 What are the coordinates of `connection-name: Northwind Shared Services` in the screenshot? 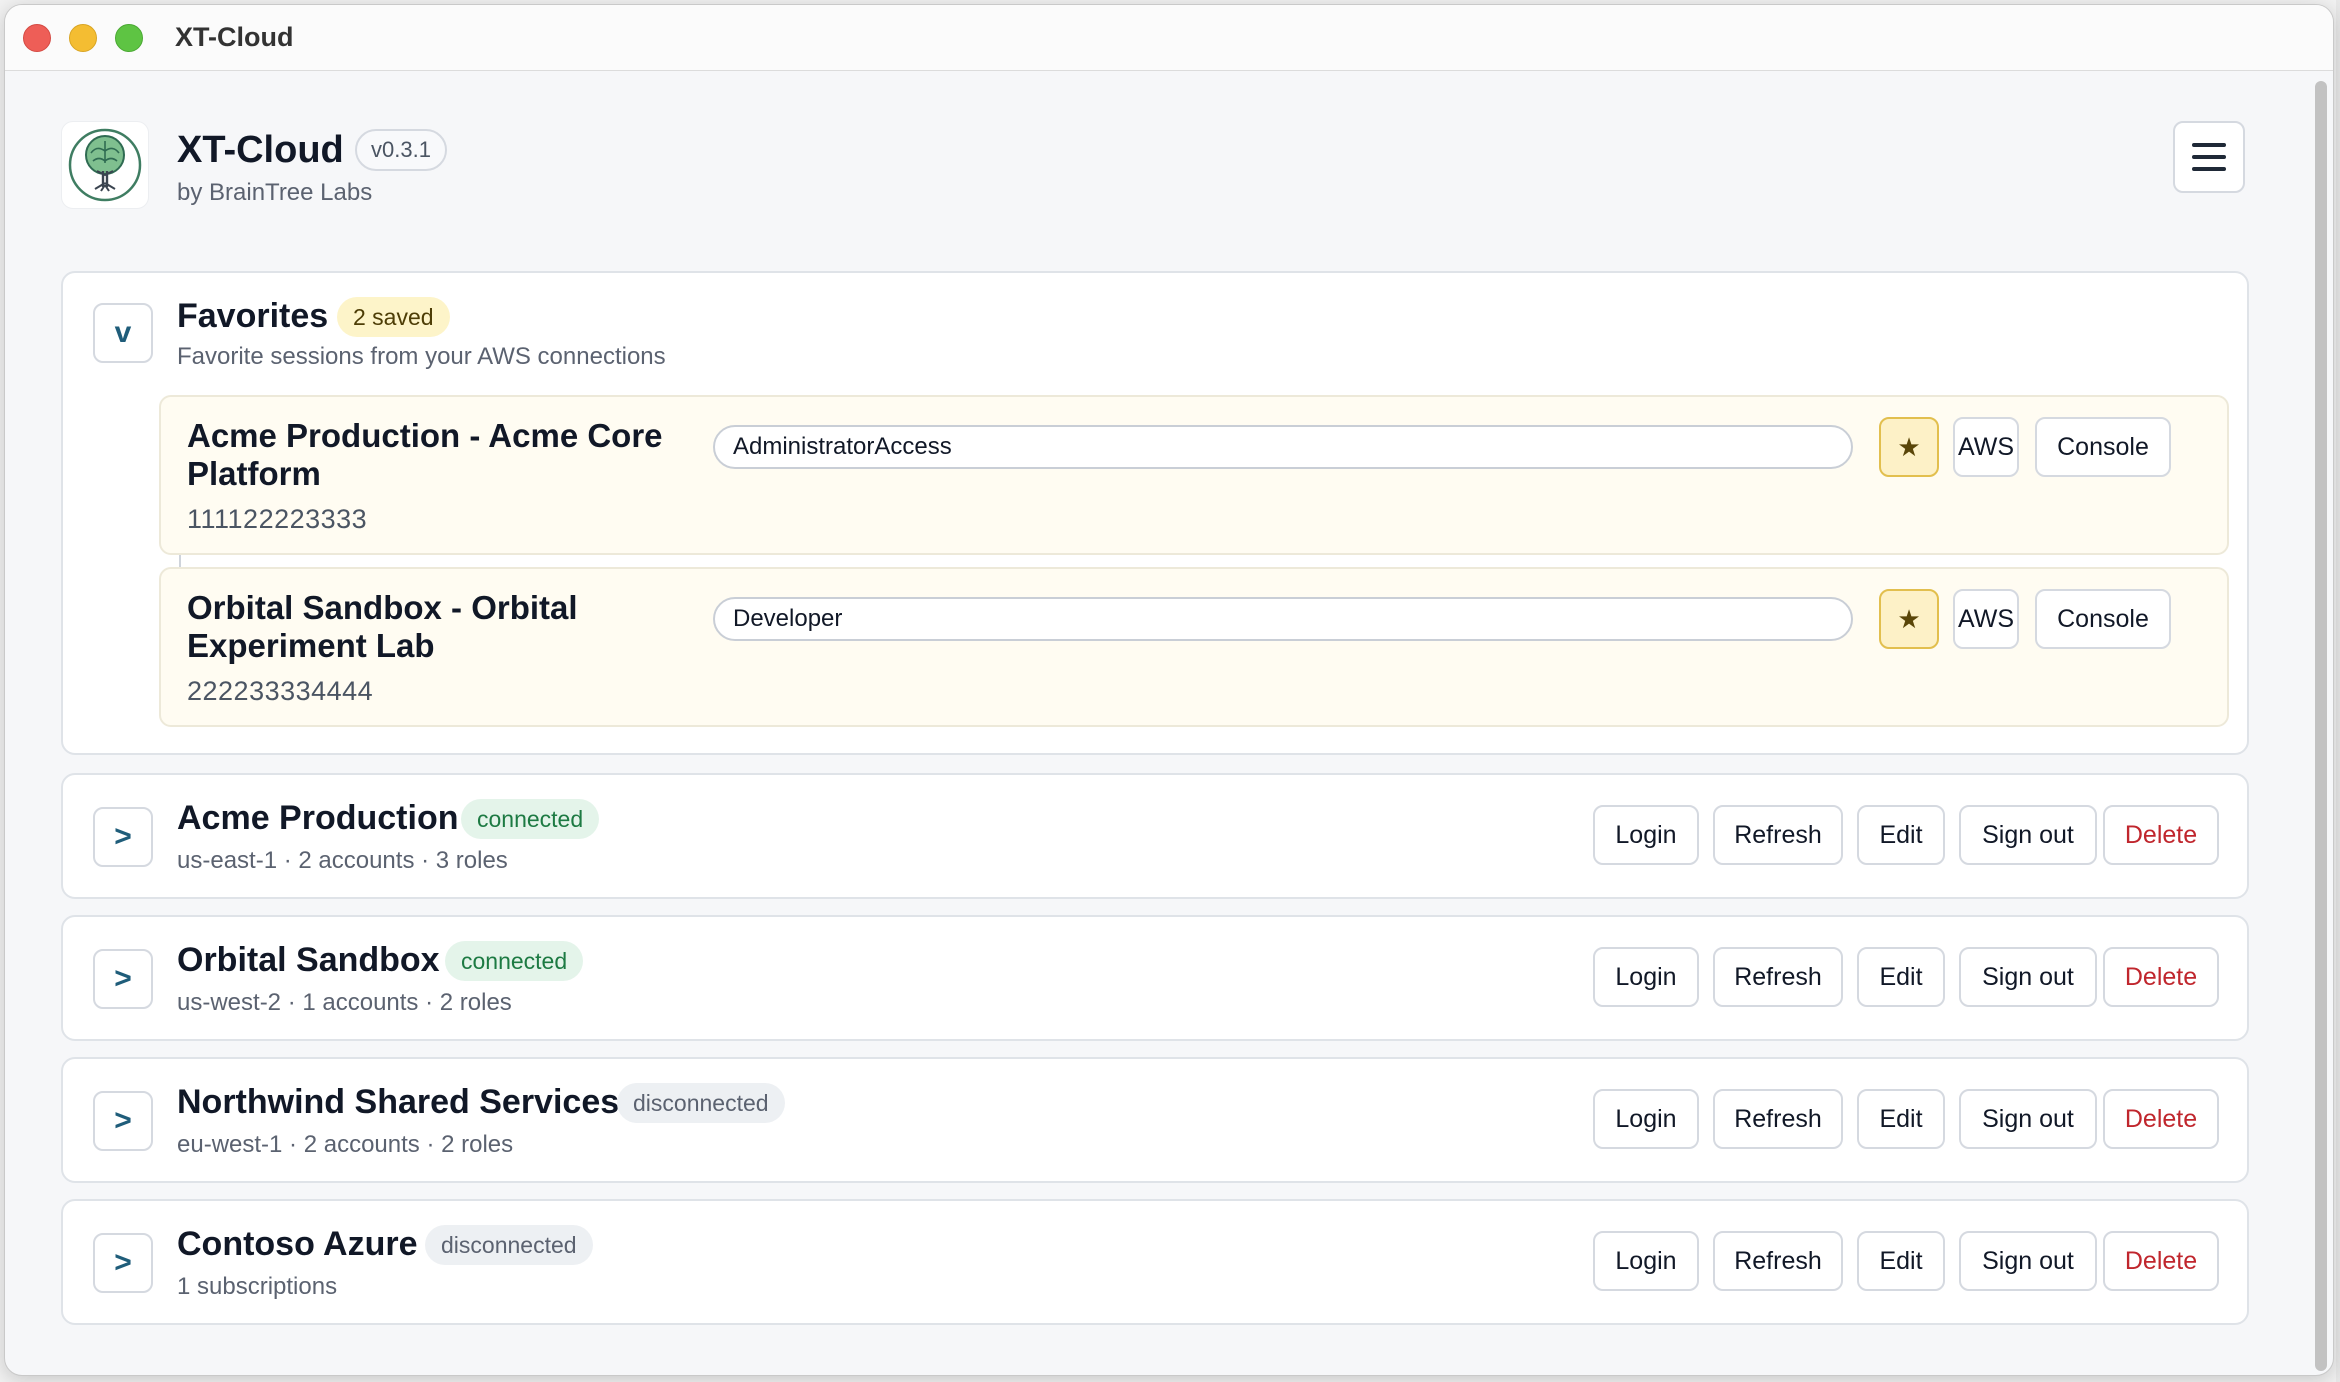 It's located at (398, 1102).